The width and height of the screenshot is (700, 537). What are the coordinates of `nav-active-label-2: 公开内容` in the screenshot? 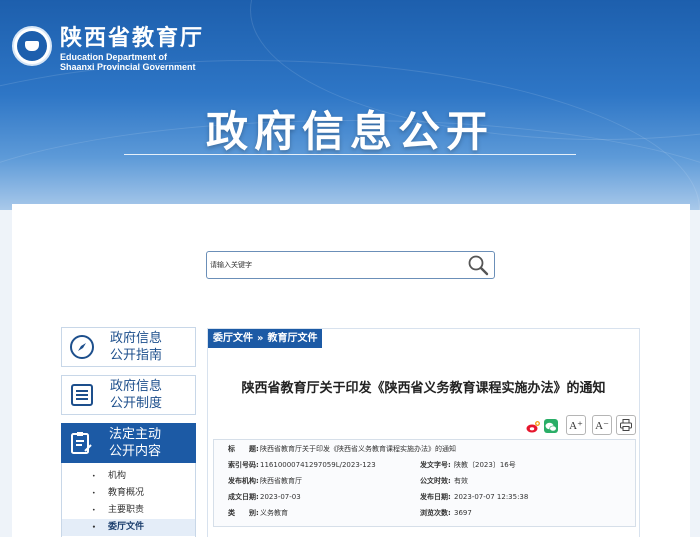 It's located at (135, 451).